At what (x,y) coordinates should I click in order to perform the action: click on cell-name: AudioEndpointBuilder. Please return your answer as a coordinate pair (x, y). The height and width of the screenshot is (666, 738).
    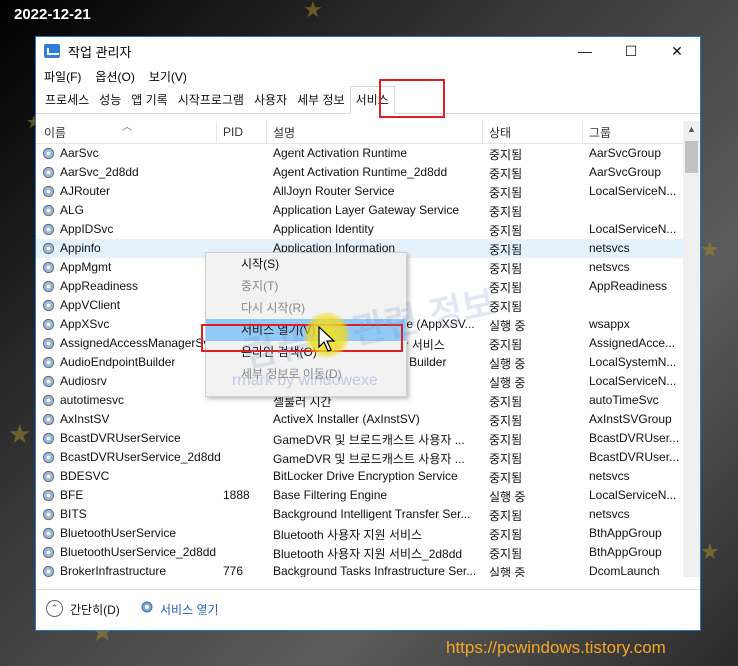
    Looking at the image, I should click on (118, 362).